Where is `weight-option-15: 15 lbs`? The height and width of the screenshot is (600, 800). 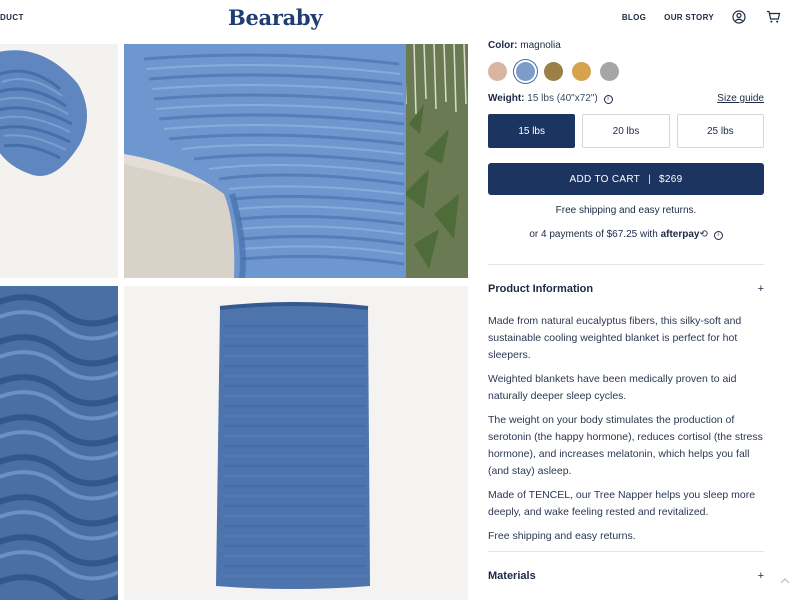 weight-option-15: 15 lbs is located at coordinates (532, 131).